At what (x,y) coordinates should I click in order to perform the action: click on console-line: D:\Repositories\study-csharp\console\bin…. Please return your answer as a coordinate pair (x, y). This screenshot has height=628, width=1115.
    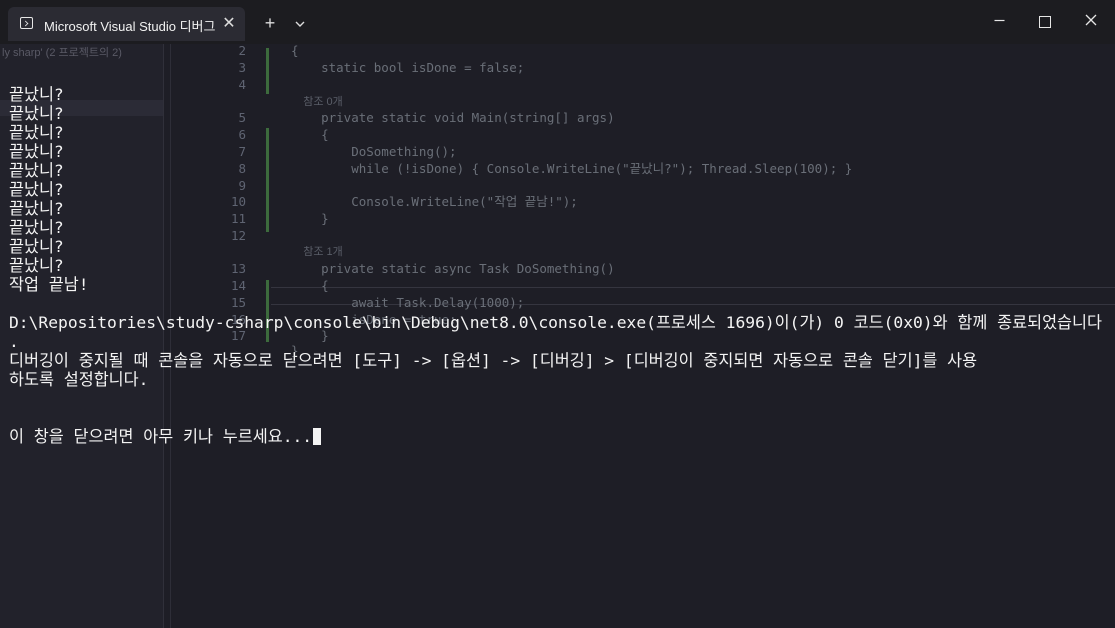
    Looking at the image, I should click on (555, 322).